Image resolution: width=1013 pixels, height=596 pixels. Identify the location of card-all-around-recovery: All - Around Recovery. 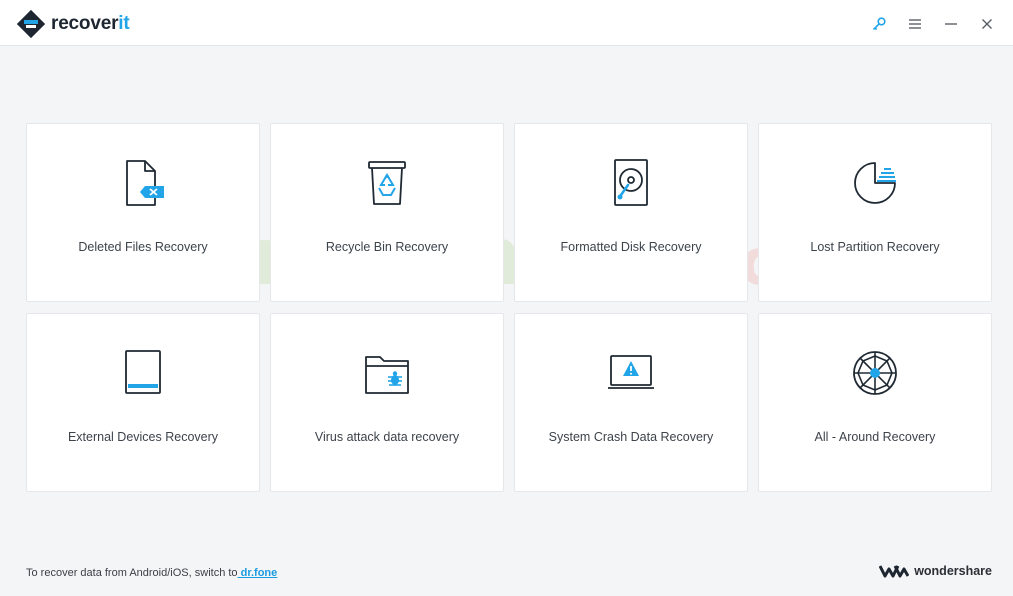
(875, 402).